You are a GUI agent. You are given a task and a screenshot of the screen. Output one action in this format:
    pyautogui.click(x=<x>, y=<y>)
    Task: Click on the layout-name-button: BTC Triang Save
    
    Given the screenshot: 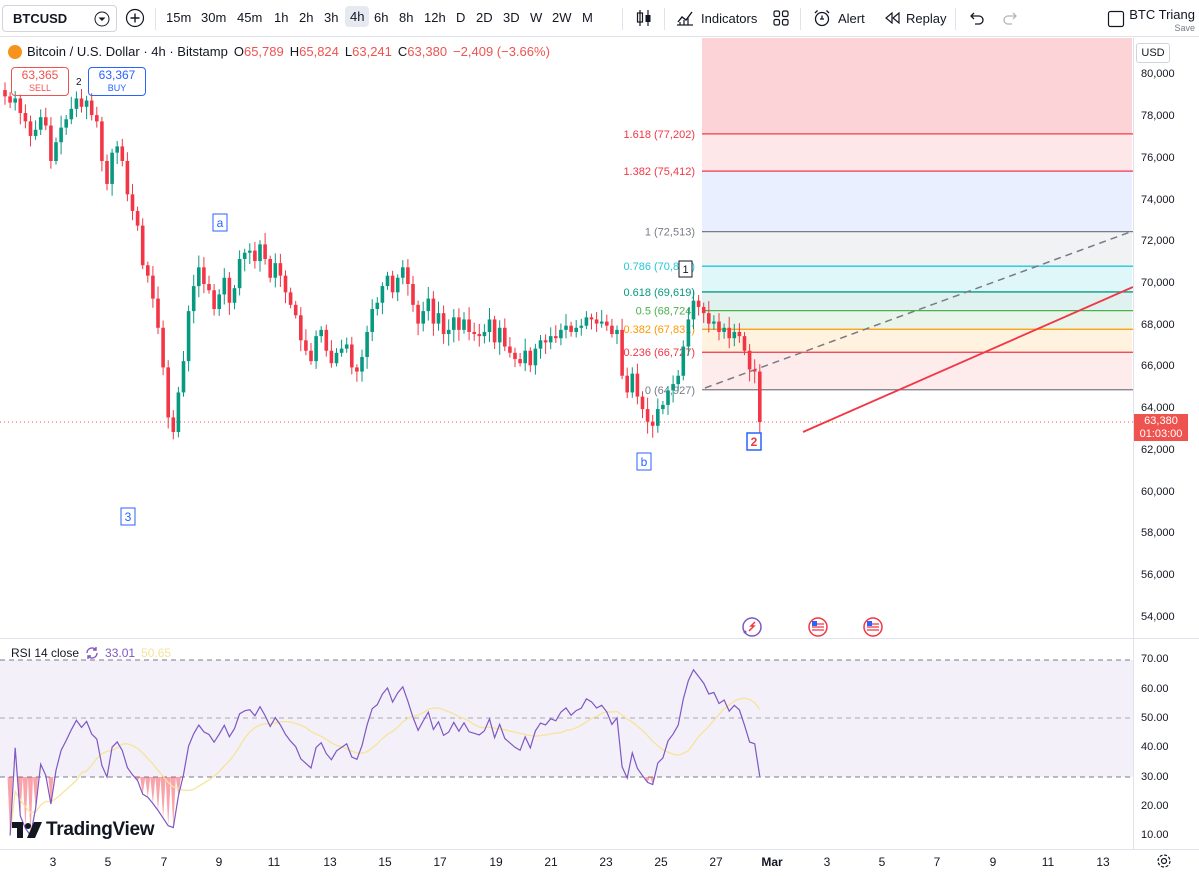 What is the action you would take?
    pyautogui.click(x=1162, y=20)
    